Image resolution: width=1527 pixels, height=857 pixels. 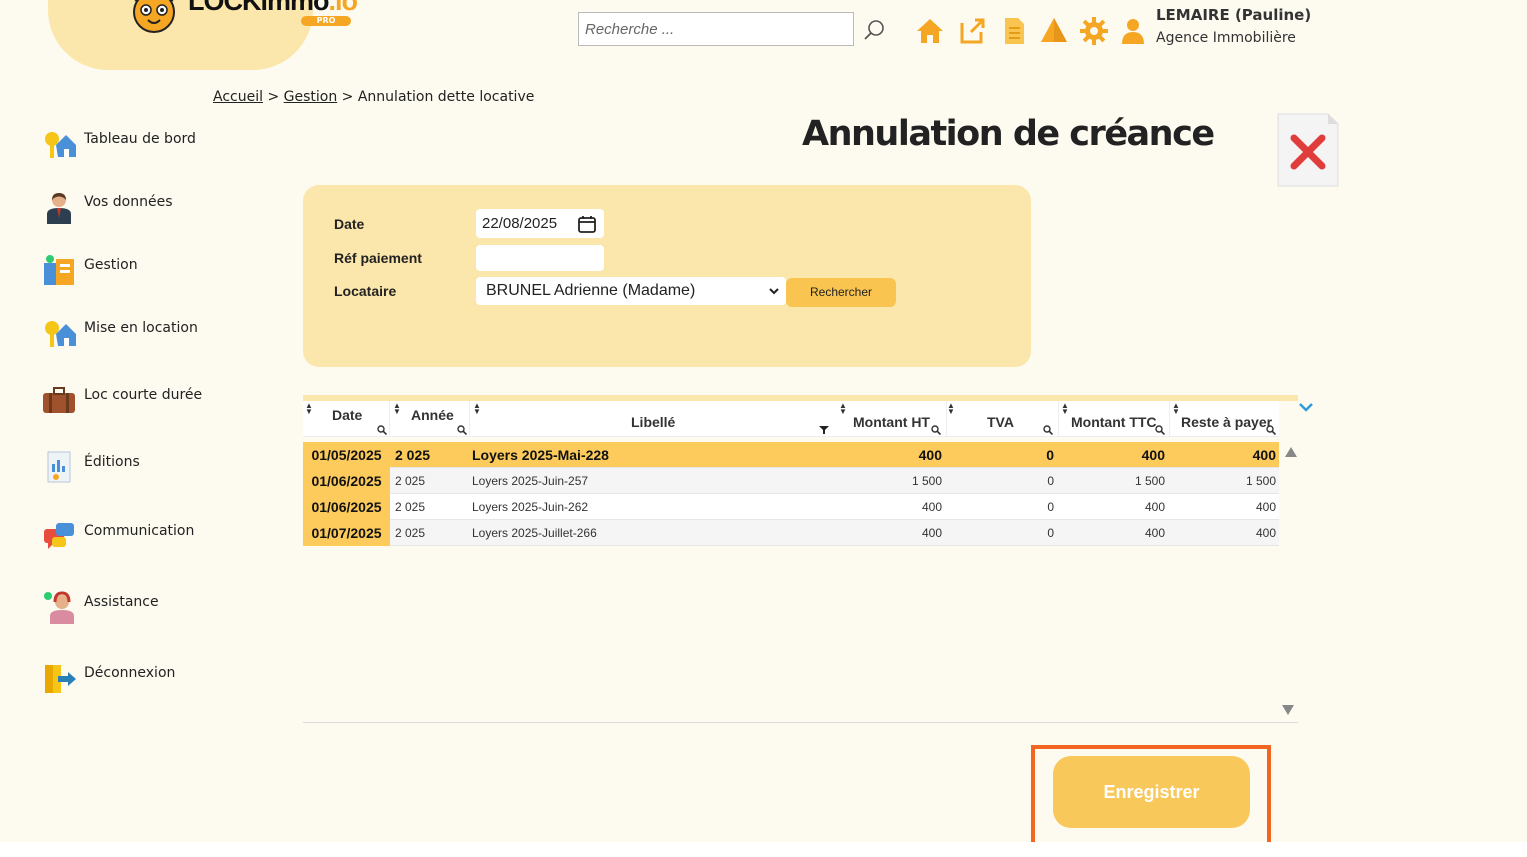 I want to click on column-header-vat: ▲ ▼ TVA, so click(x=1003, y=419).